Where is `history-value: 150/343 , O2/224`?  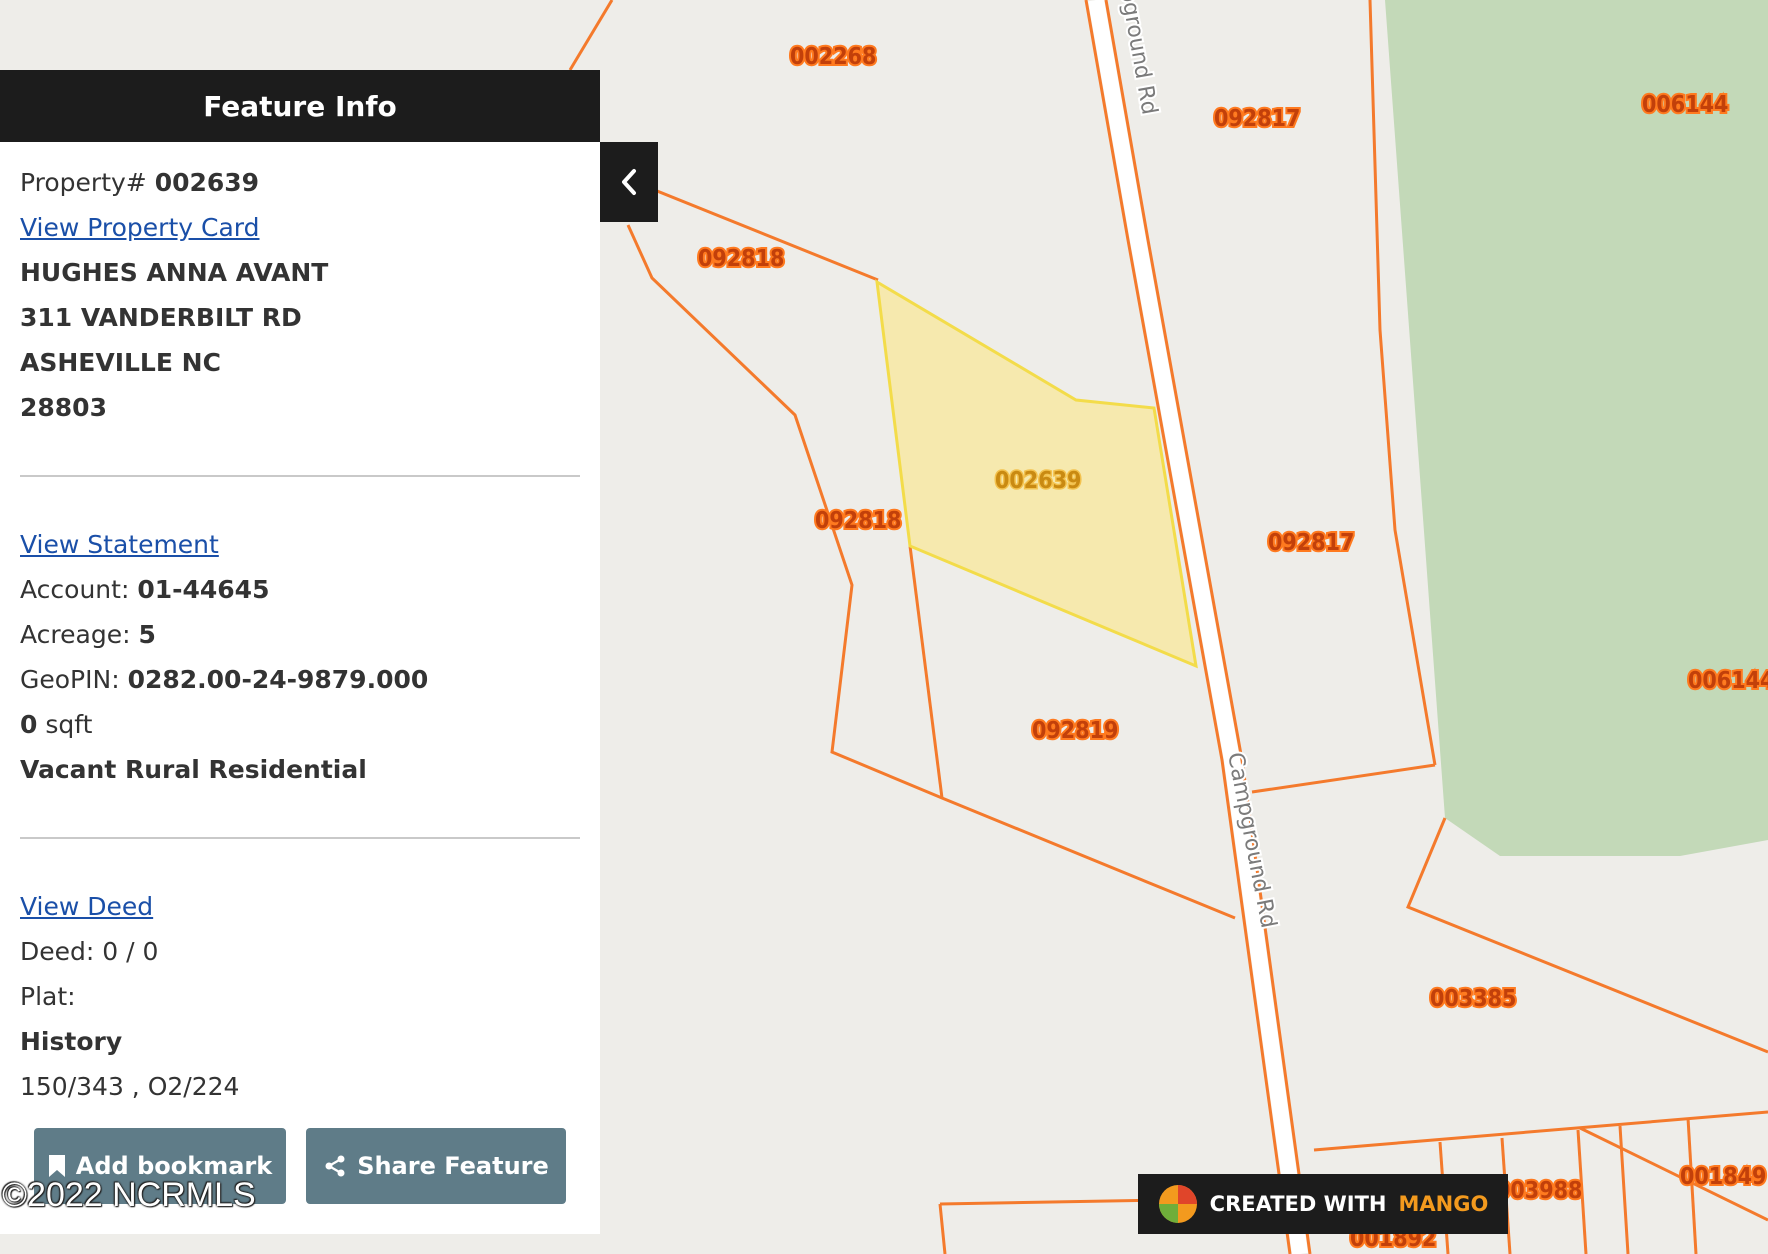 history-value: 150/343 , O2/224 is located at coordinates (130, 1086).